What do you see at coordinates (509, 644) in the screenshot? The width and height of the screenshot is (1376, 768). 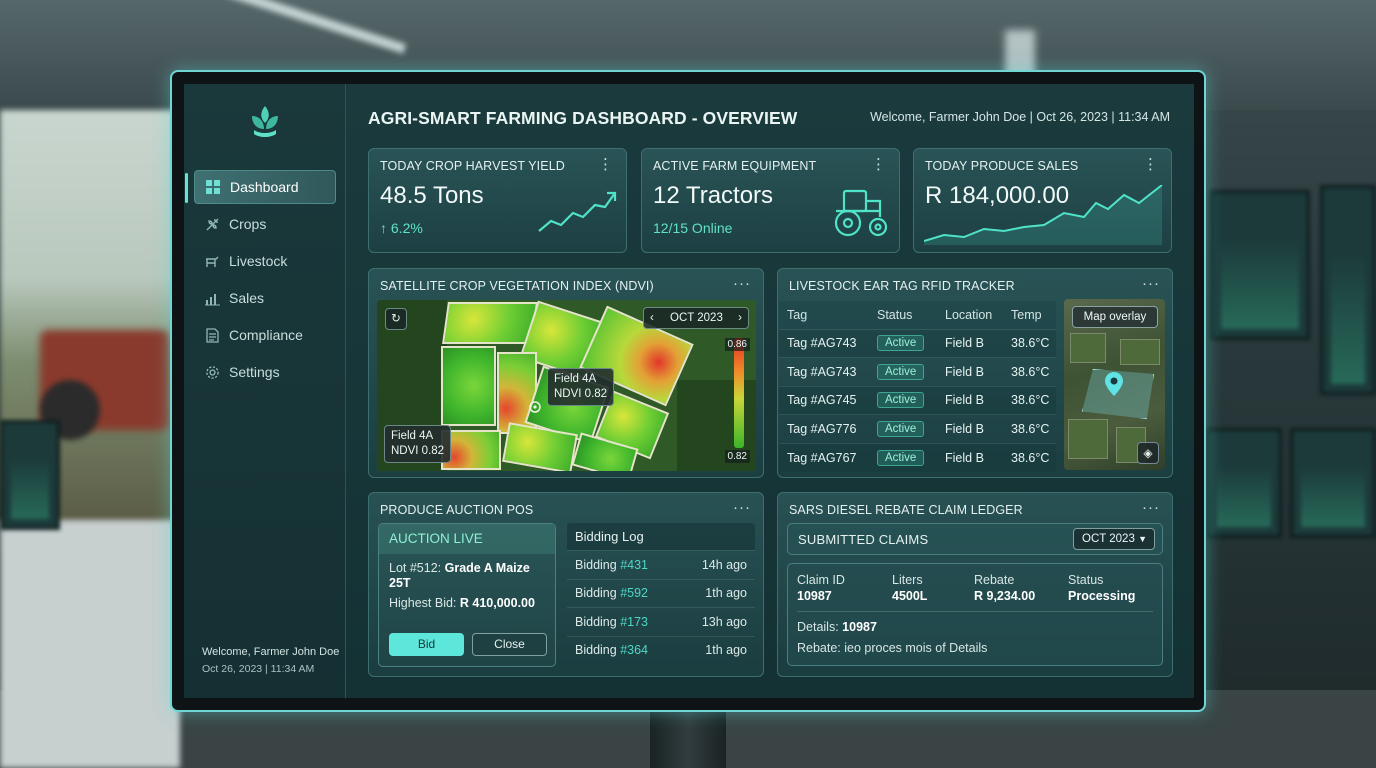 I see `close-button: Close` at bounding box center [509, 644].